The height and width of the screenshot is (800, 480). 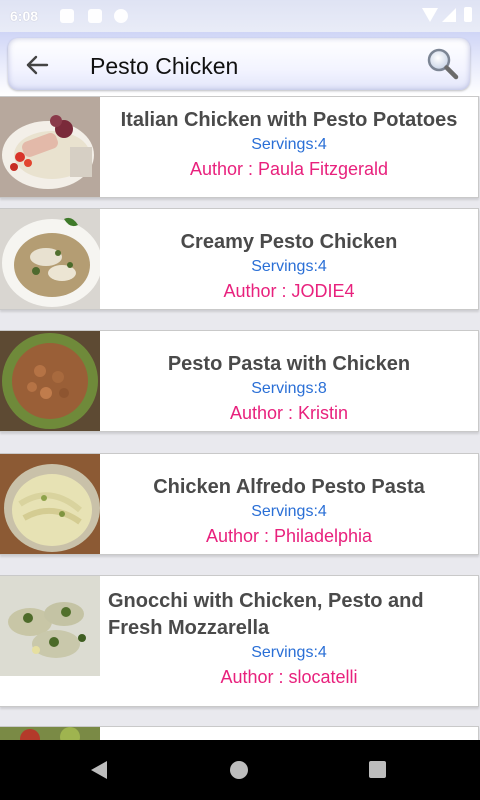 I want to click on wifi-icon, so click(x=430, y=15).